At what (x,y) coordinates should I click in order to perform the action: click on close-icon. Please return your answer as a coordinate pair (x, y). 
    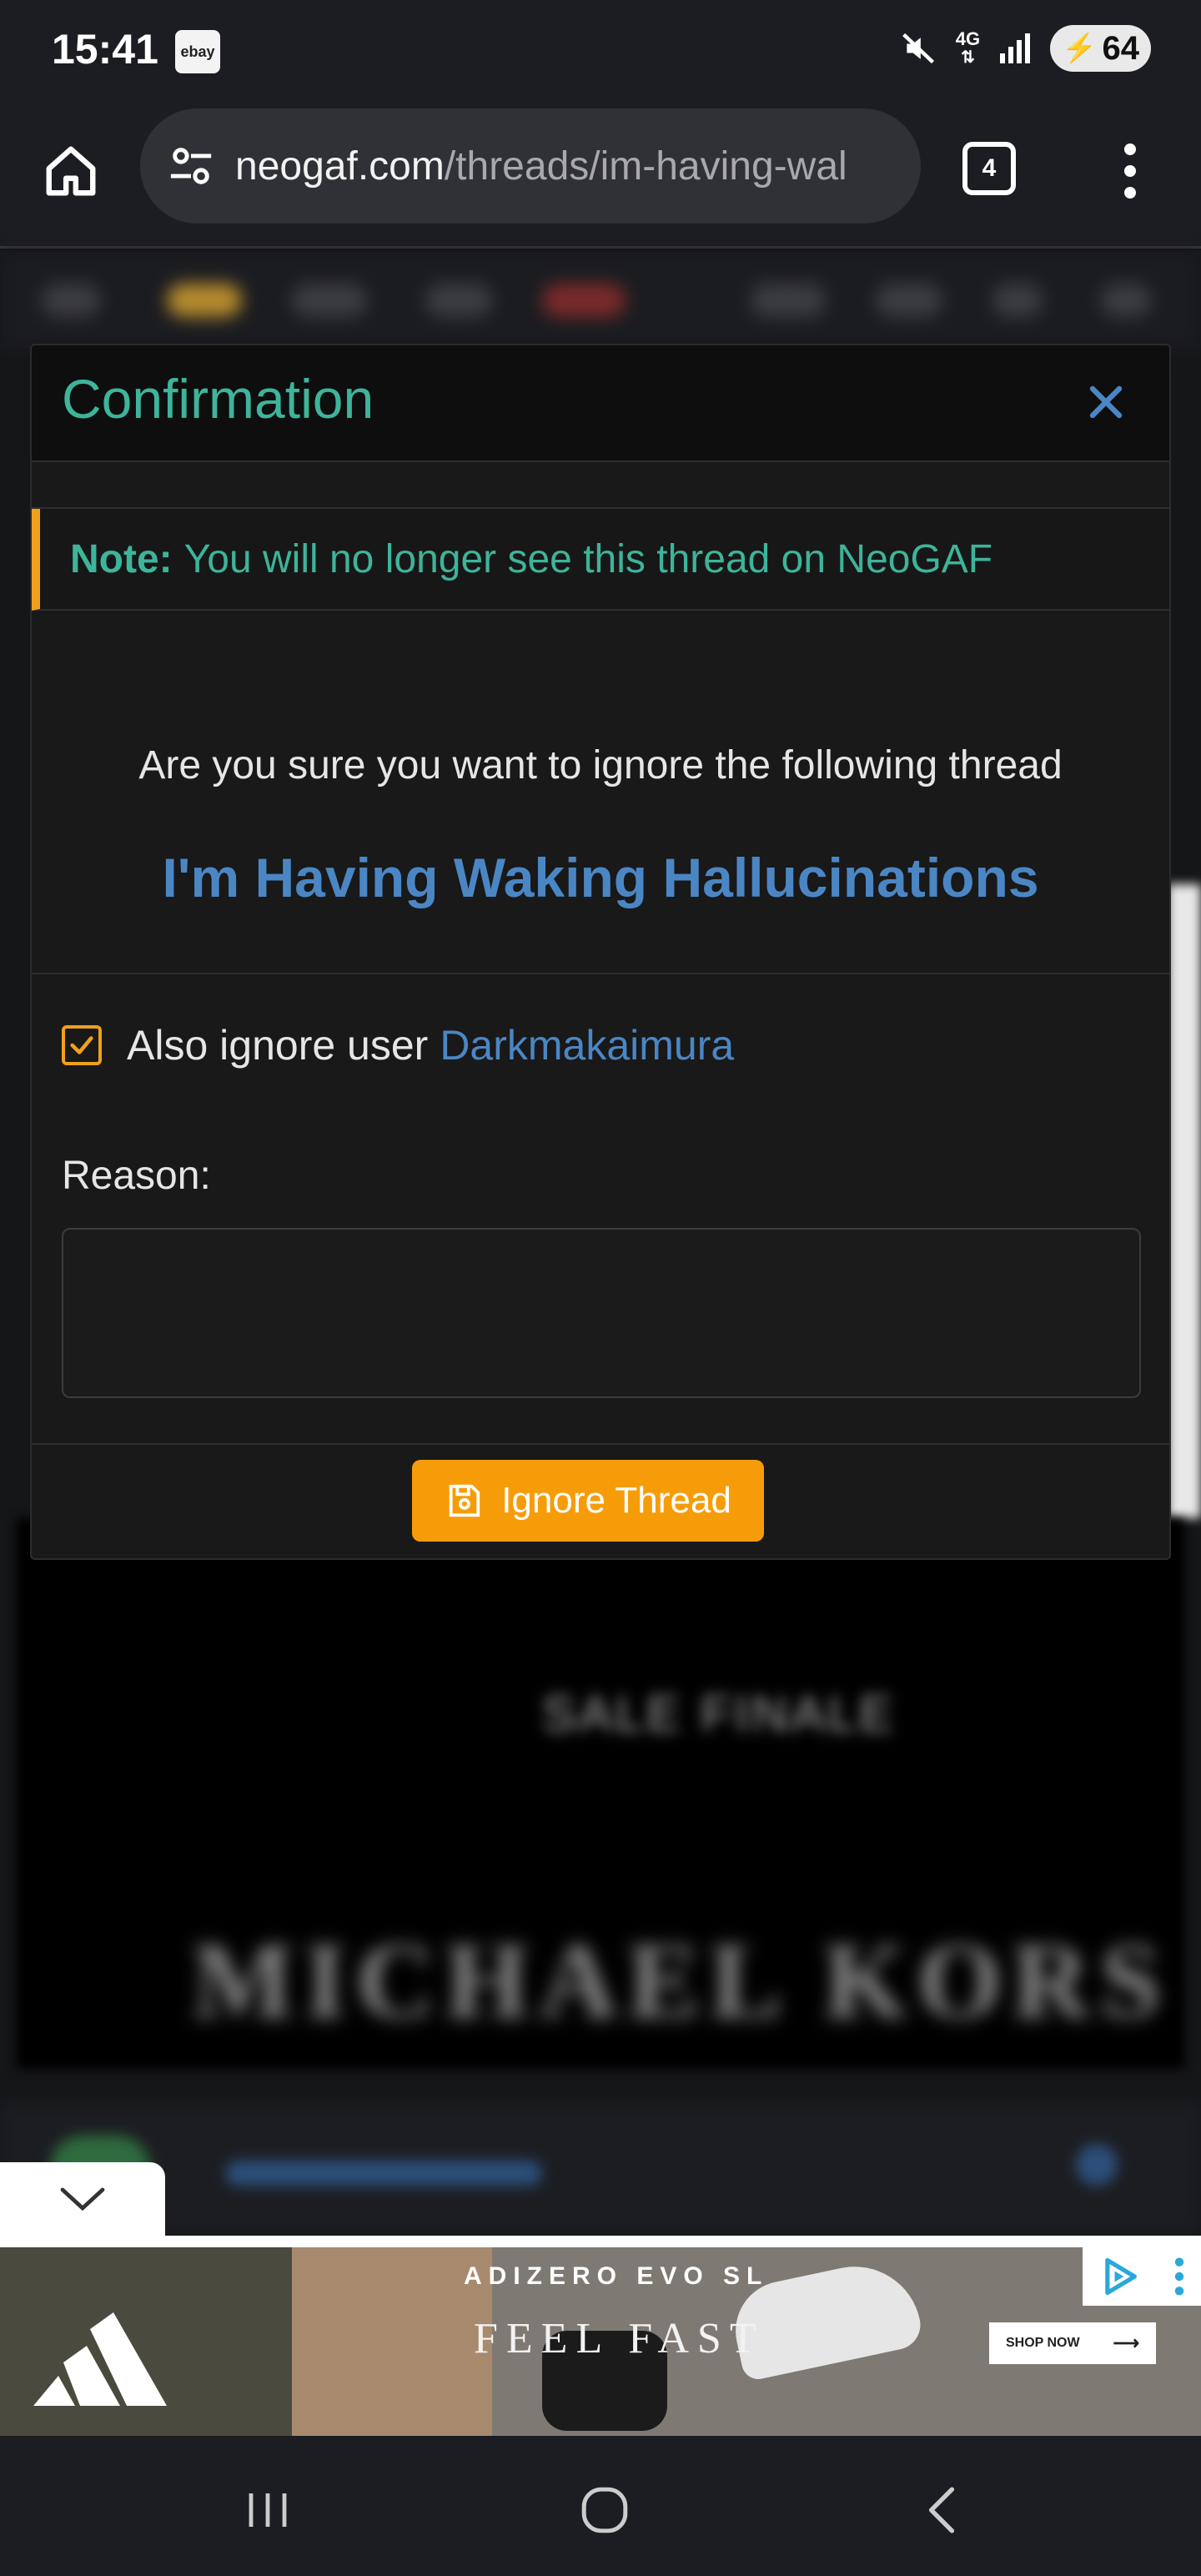
    Looking at the image, I should click on (1106, 402).